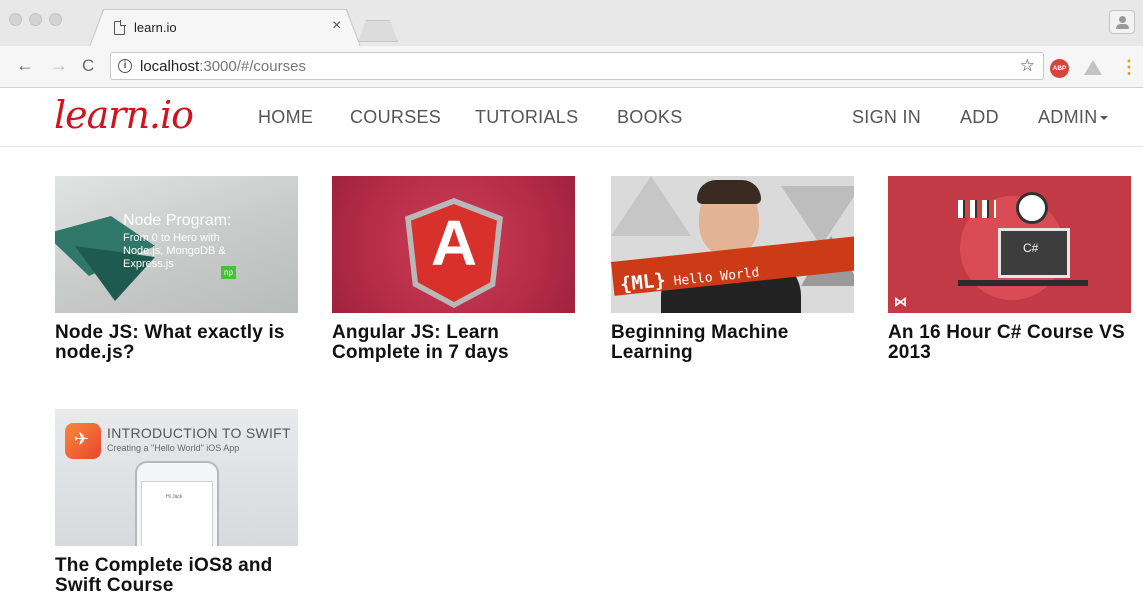 This screenshot has height=599, width=1143. Describe the element at coordinates (15, 19) in the screenshot. I see `window-close-dot` at that location.